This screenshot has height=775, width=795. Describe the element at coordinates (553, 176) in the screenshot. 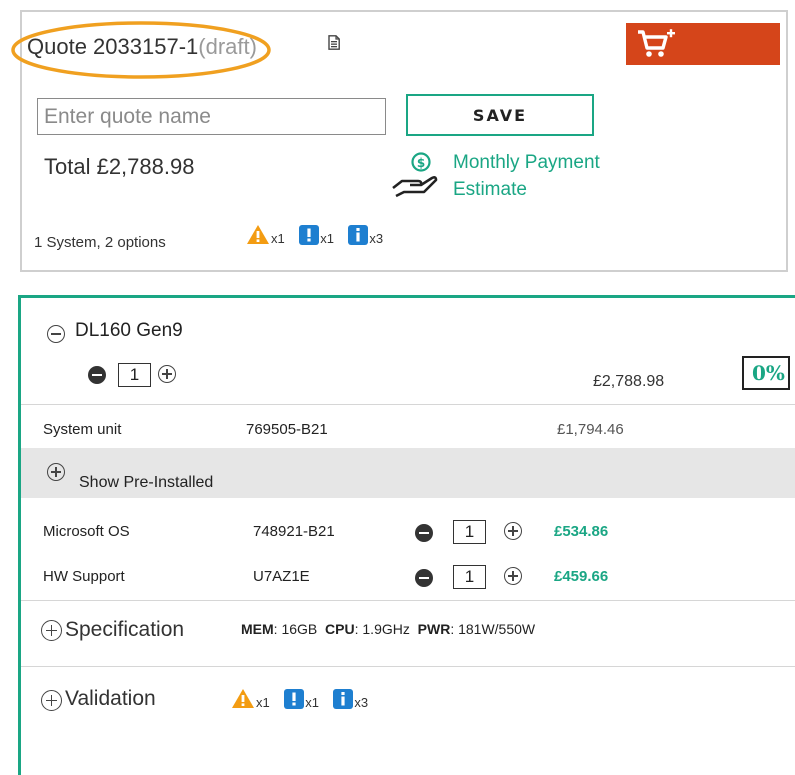

I see `monthly-payment-estimate-link: Monthly Payment Estimate` at that location.